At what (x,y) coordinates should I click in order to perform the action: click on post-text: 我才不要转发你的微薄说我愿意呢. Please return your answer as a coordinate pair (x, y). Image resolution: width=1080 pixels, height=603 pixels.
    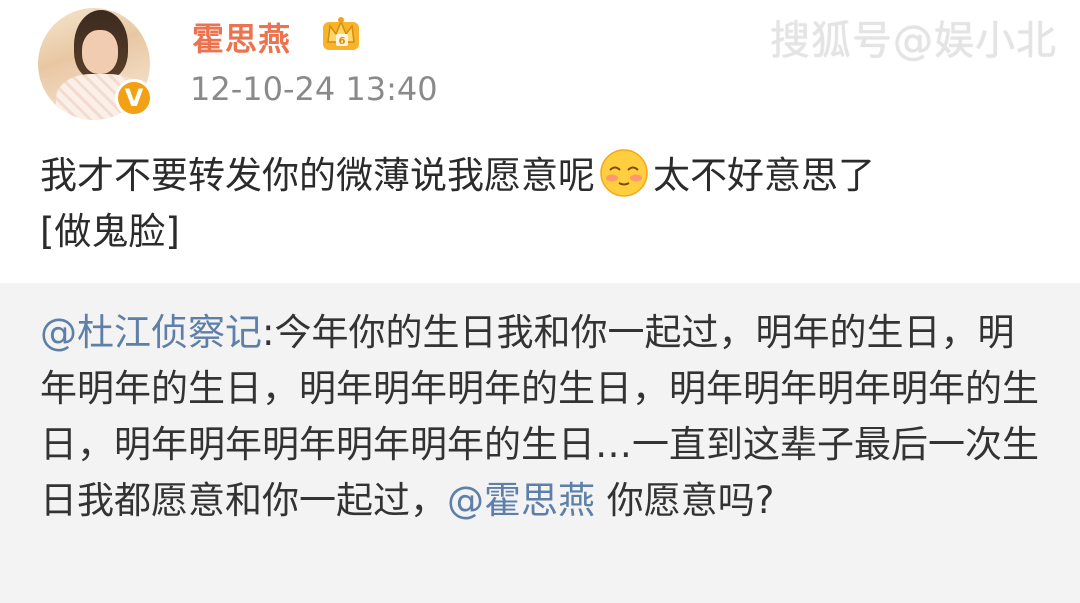
    Looking at the image, I should click on (317, 175).